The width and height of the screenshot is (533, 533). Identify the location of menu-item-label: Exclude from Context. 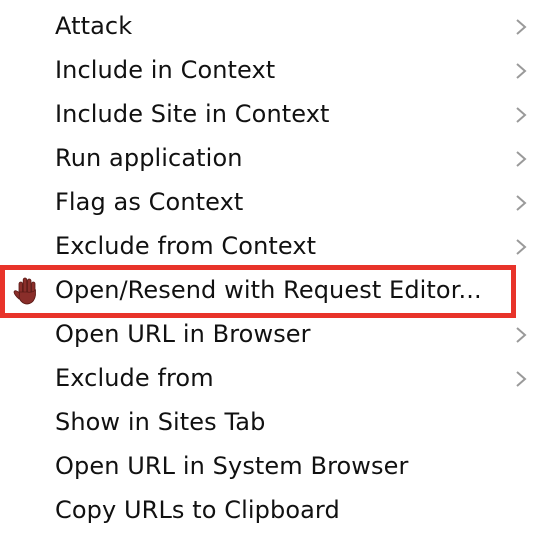
(186, 246).